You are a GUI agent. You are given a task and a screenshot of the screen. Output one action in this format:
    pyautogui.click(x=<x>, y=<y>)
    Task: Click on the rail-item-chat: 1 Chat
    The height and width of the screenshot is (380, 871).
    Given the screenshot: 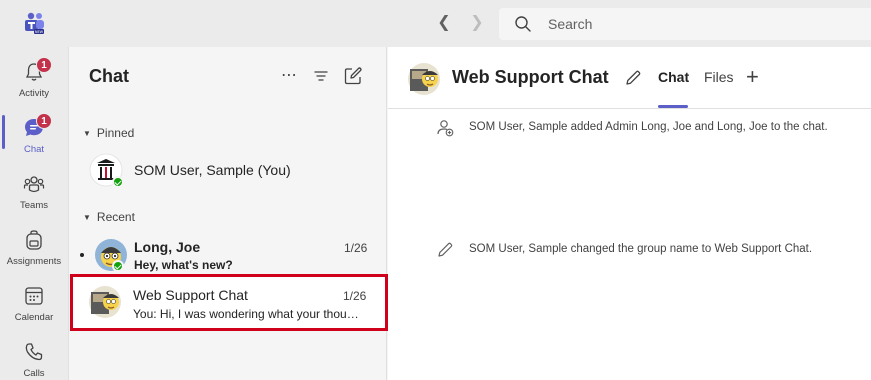 What is the action you would take?
    pyautogui.click(x=34, y=135)
    